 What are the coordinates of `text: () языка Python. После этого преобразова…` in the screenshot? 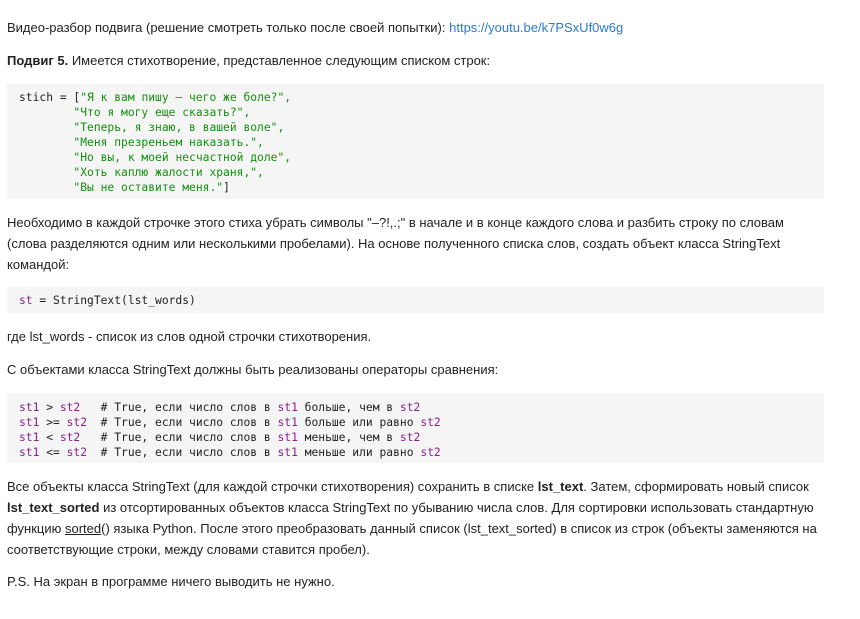 It's located at (412, 539).